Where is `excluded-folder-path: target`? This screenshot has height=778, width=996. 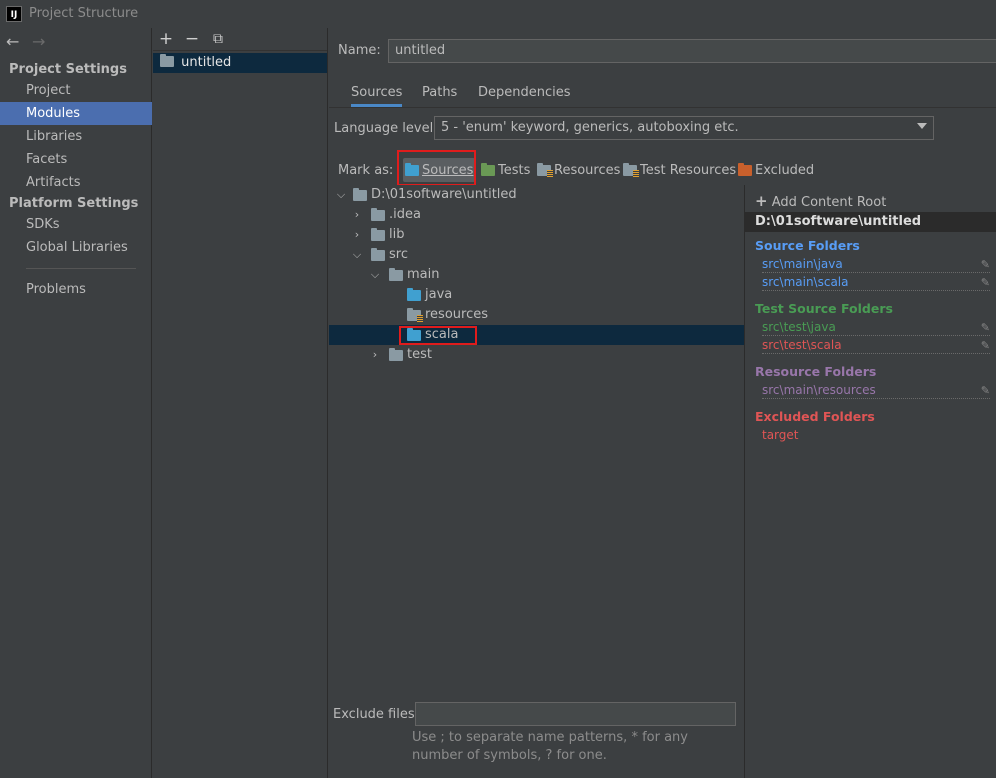 excluded-folder-path: target is located at coordinates (780, 435).